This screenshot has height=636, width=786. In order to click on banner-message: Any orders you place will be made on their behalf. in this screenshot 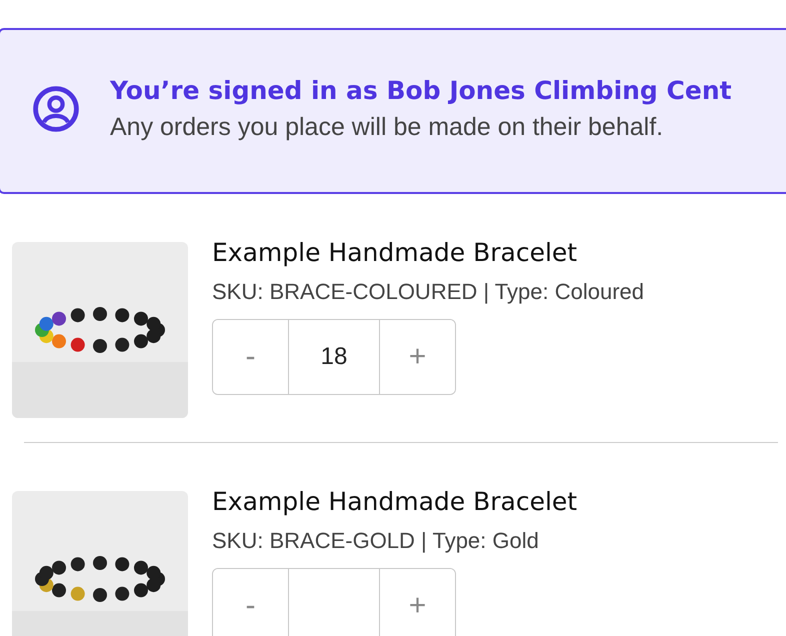, I will do `click(387, 127)`.